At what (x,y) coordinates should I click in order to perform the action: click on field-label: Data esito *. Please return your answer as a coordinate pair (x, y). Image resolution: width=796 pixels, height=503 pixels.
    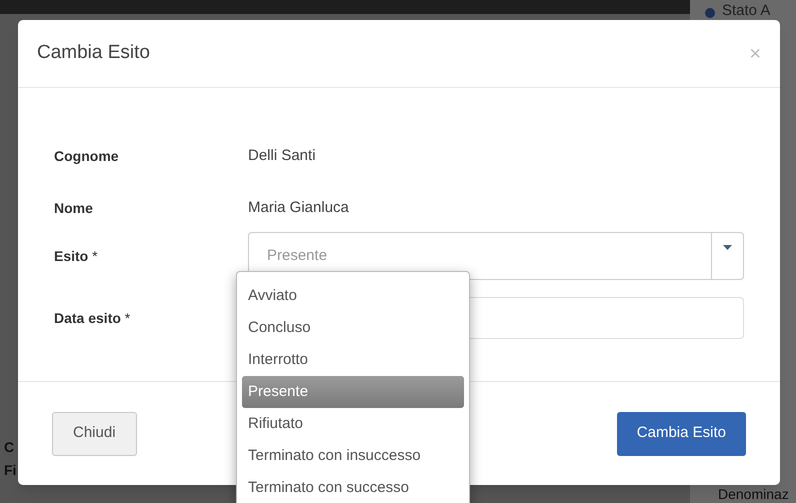
    Looking at the image, I should click on (93, 318).